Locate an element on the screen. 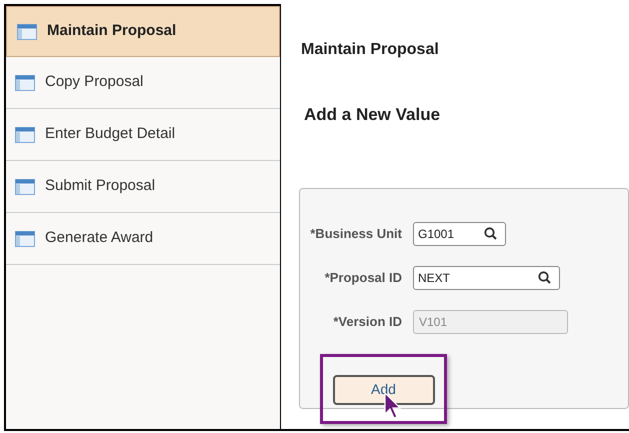 This screenshot has height=433, width=629. sidebar-item: Maintain Proposal is located at coordinates (143, 31).